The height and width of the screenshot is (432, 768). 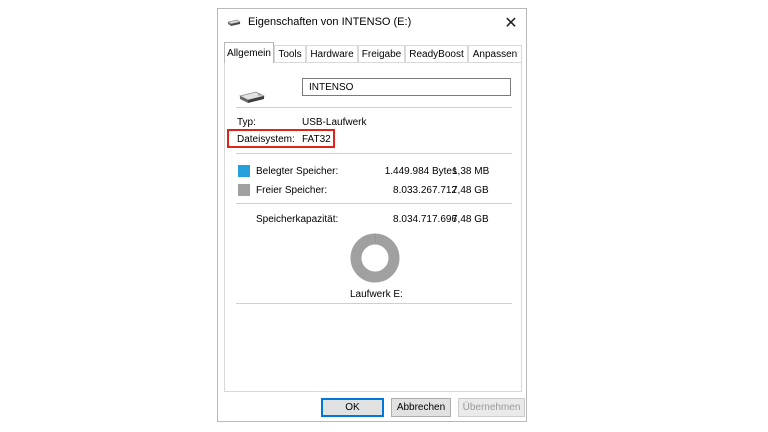 What do you see at coordinates (292, 190) in the screenshot?
I see `free-space-label: Freier Speicher:` at bounding box center [292, 190].